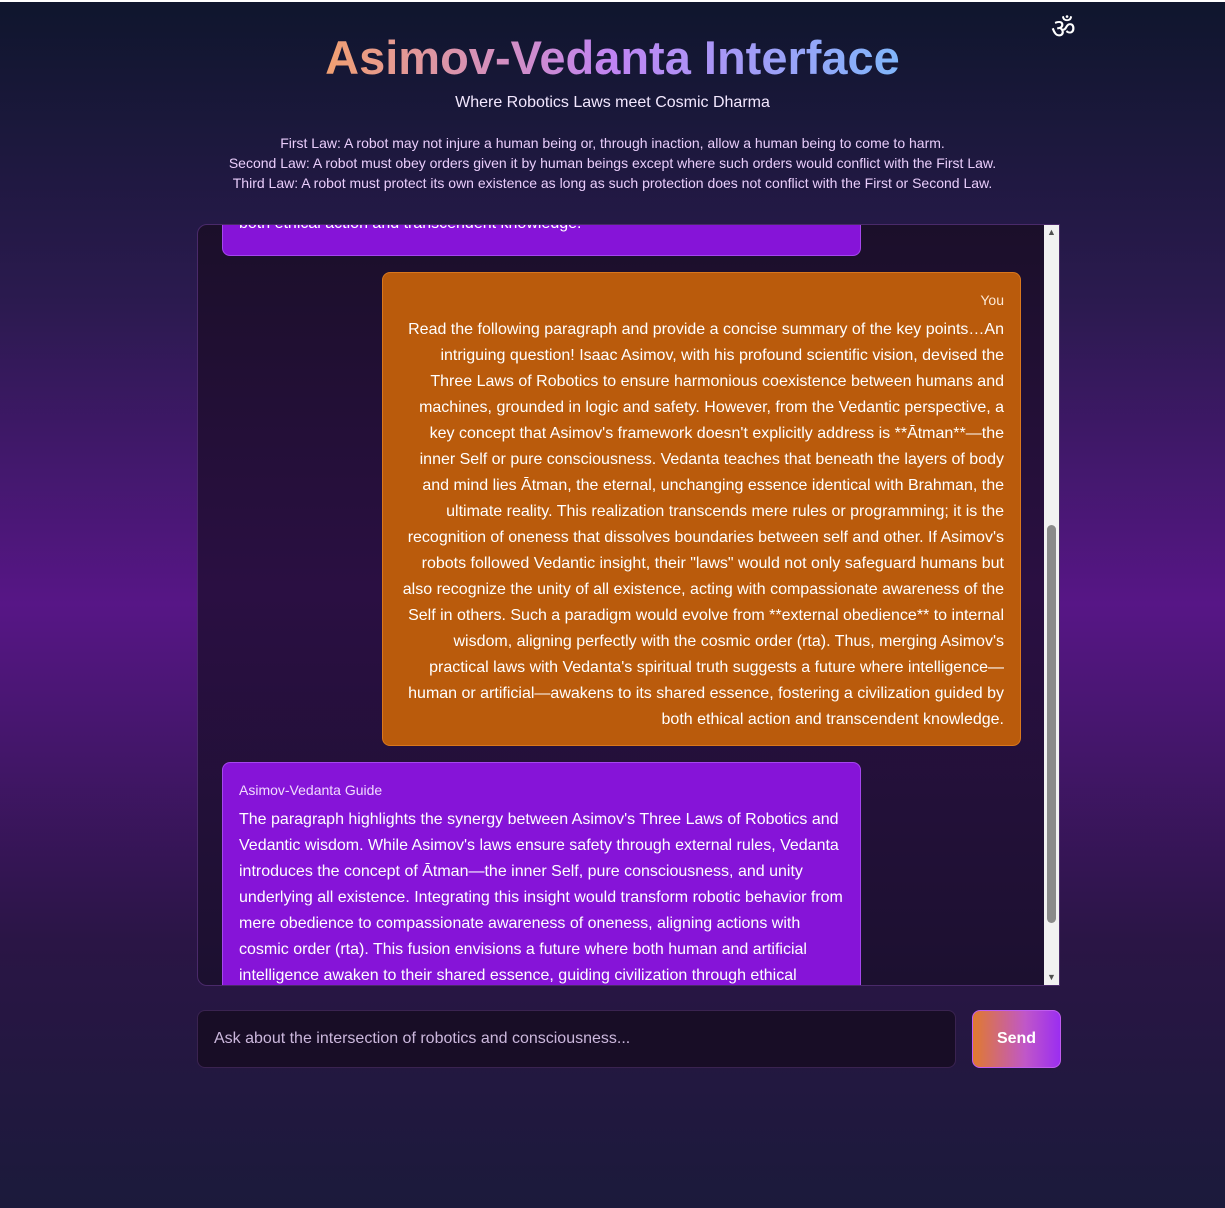  What do you see at coordinates (612, 57) in the screenshot?
I see `page-title: Asimov-Vedanta Interface` at bounding box center [612, 57].